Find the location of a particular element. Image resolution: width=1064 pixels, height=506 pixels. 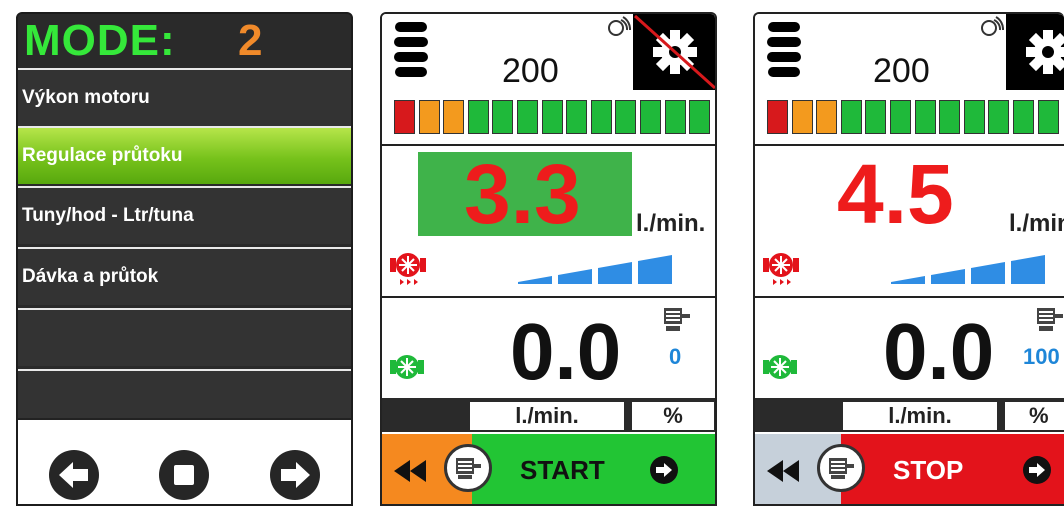

motor-value: 0 is located at coordinates (675, 356).